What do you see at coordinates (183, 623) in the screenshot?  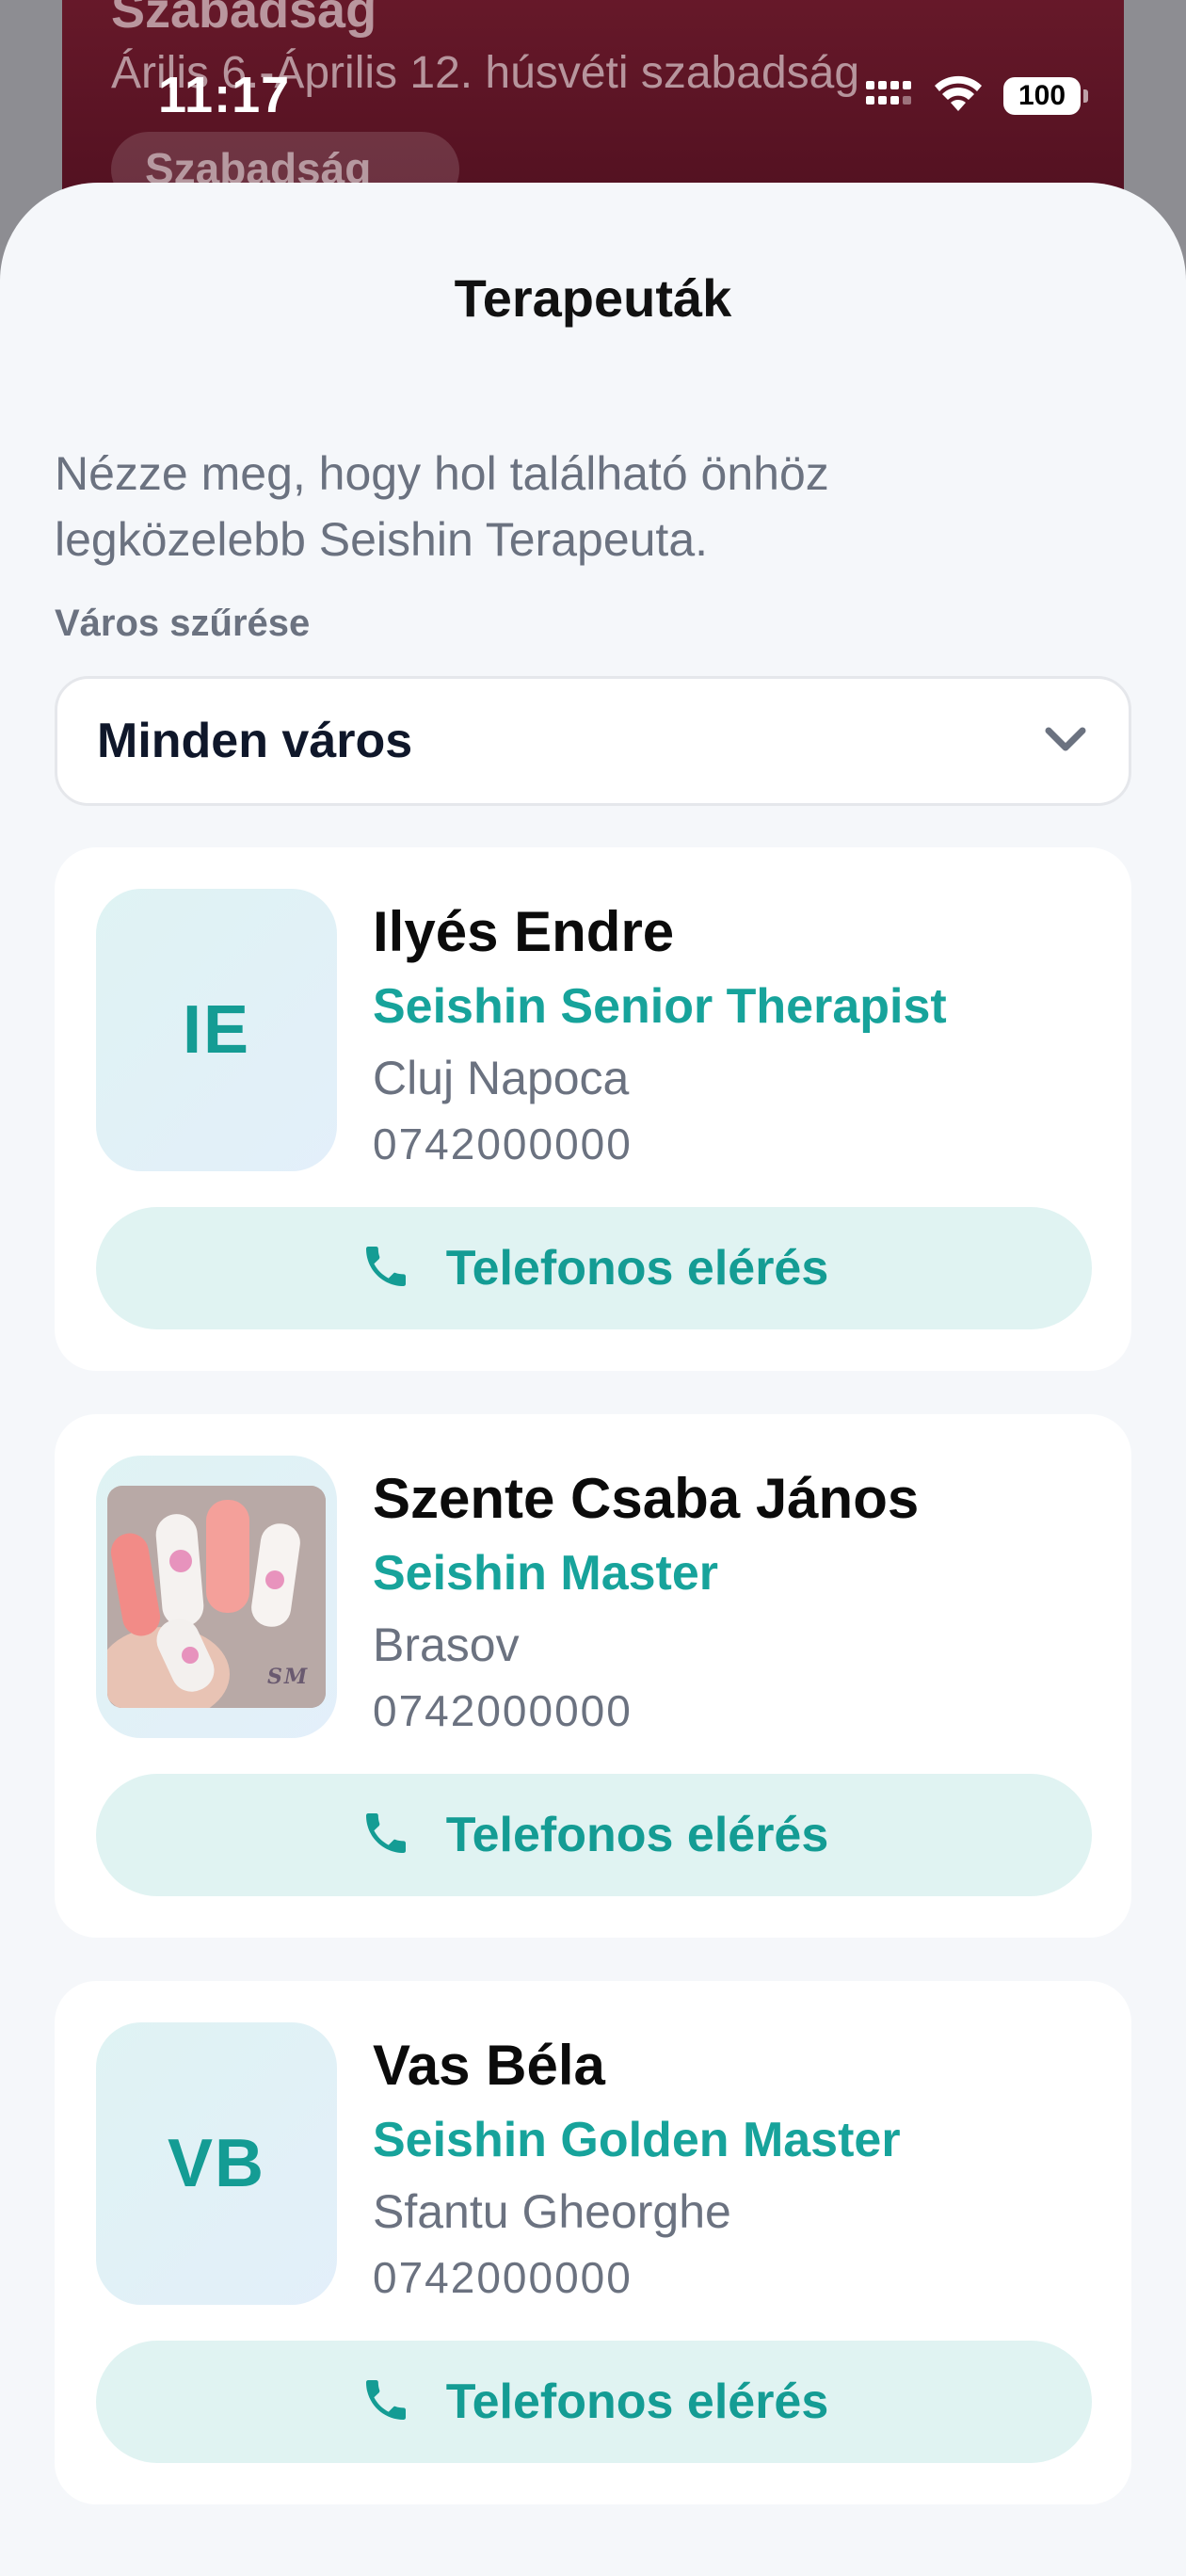 I see `city-filter-label: Város szűrése` at bounding box center [183, 623].